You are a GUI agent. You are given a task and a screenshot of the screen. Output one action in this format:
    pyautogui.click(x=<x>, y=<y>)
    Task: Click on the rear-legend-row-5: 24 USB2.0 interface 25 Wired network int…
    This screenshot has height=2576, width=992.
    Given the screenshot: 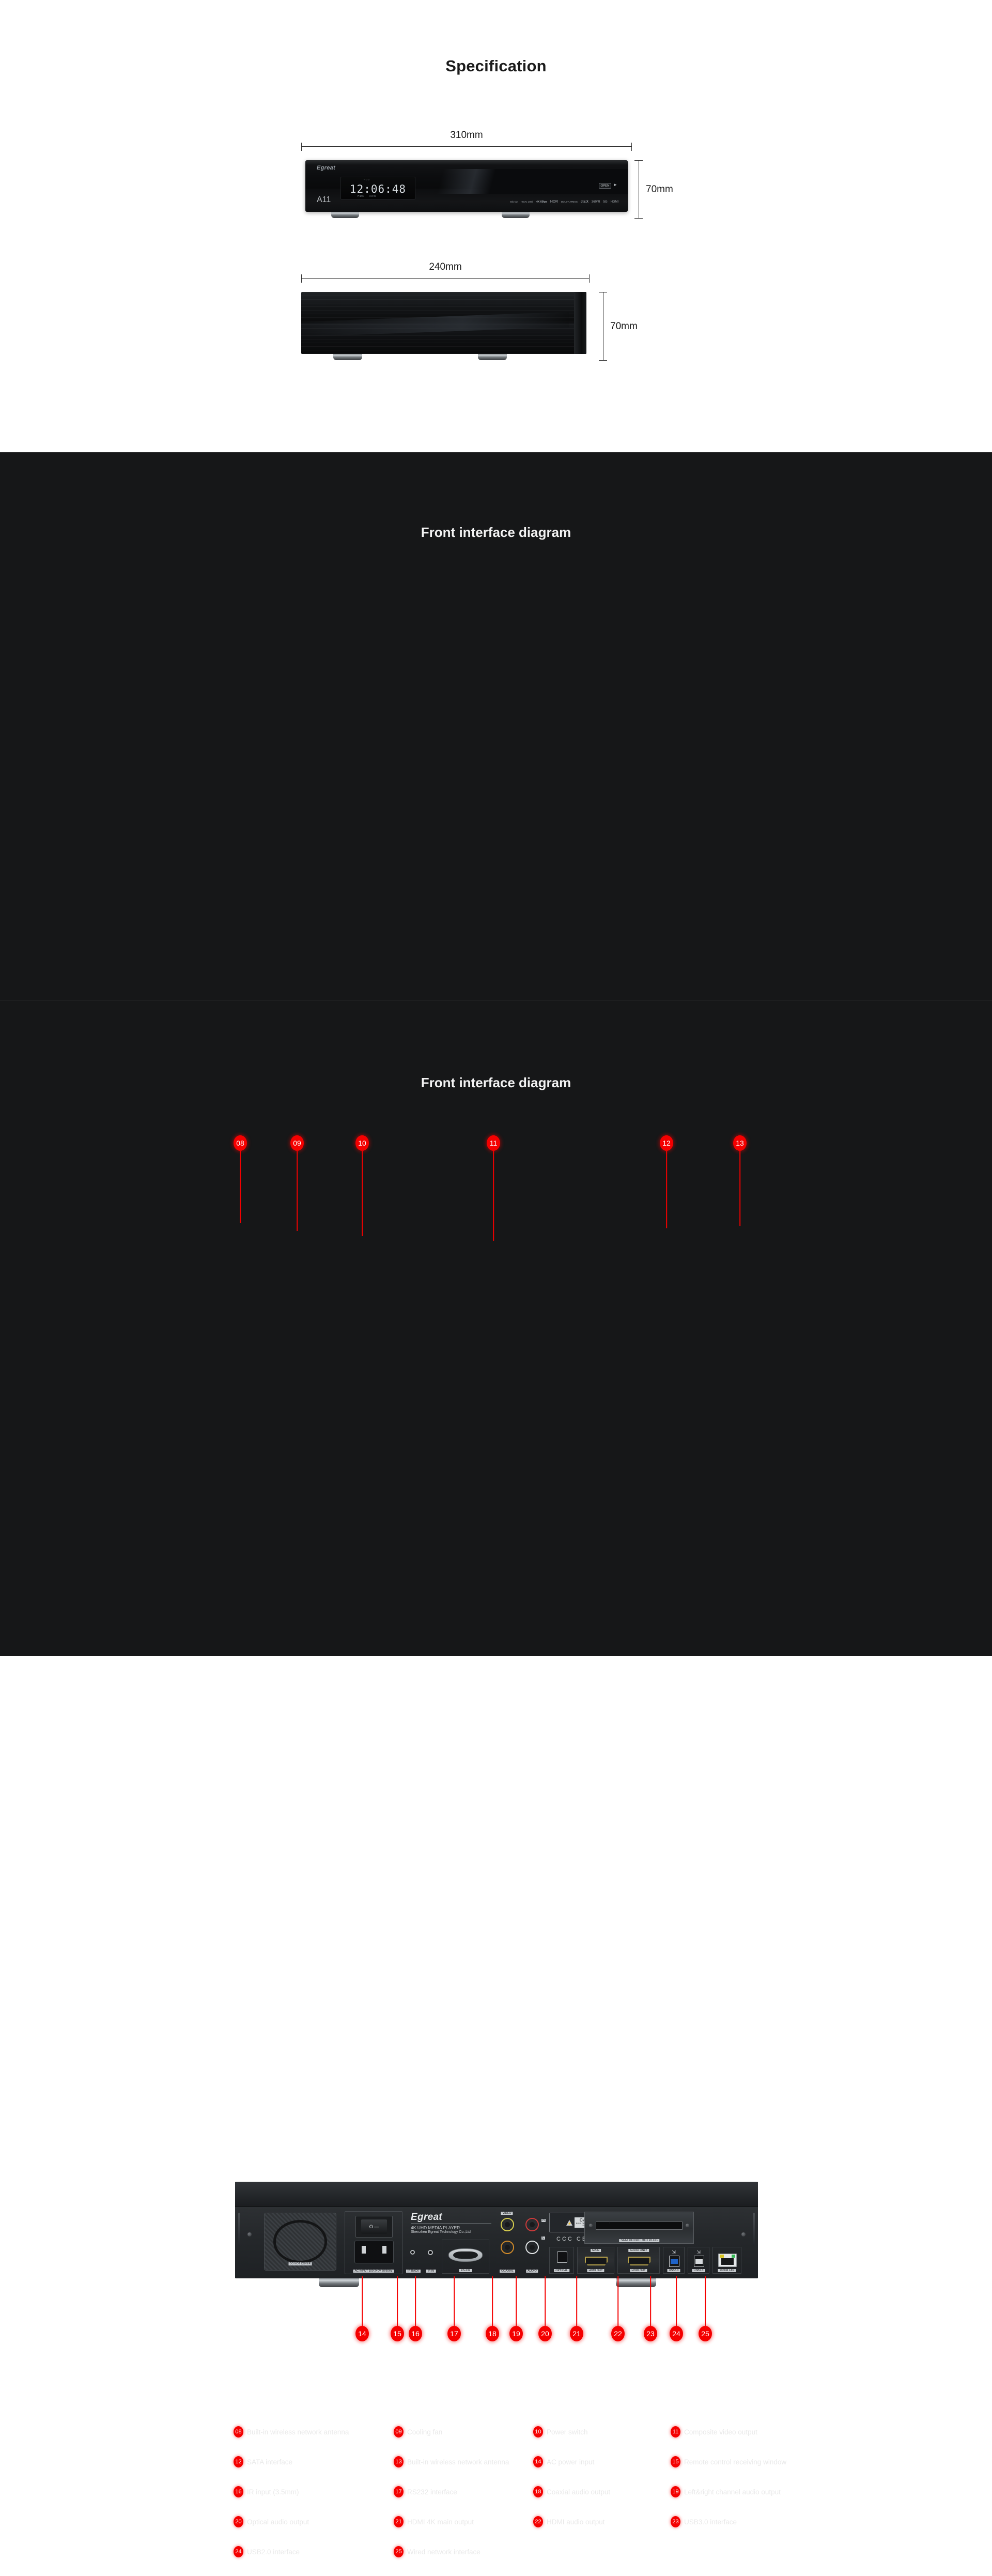 What is the action you would take?
    pyautogui.click(x=496, y=2561)
    